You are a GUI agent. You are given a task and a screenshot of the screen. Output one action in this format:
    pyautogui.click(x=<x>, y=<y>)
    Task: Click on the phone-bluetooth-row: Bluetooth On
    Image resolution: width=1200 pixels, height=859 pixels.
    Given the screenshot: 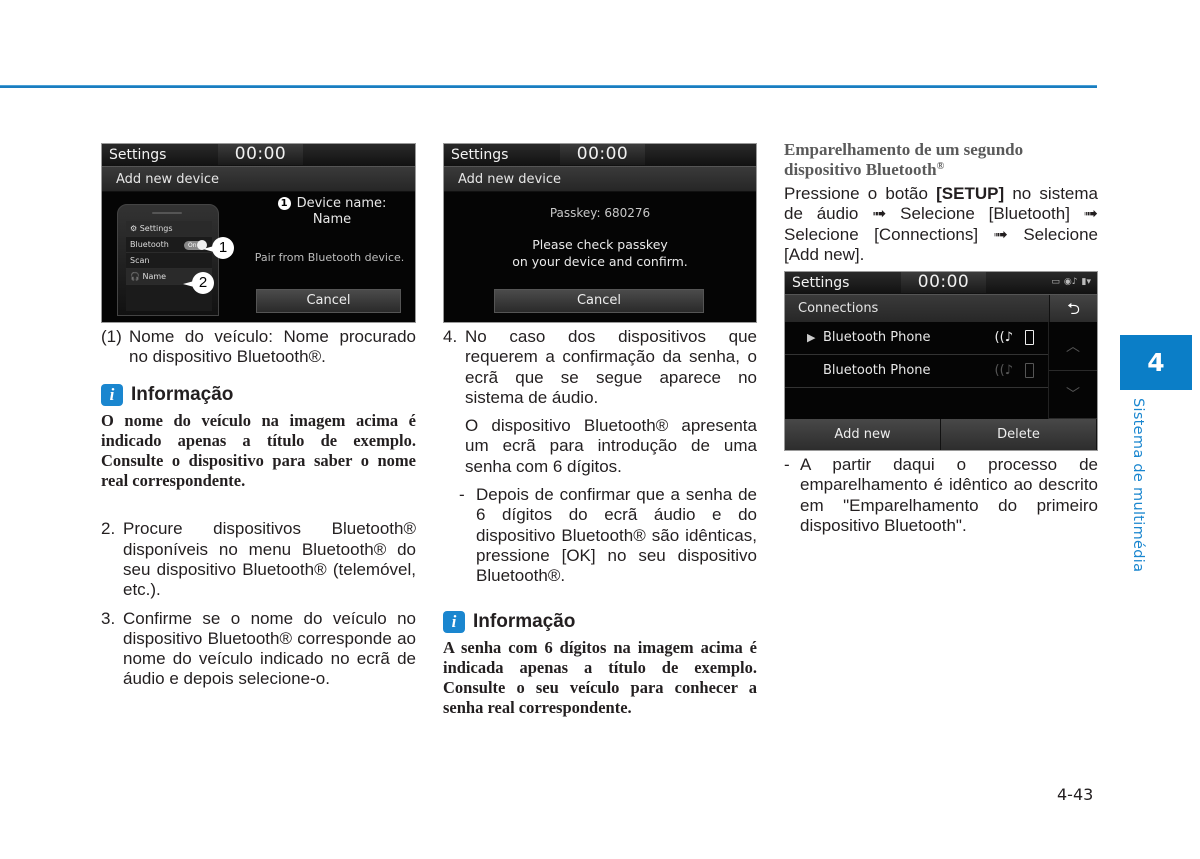 What is the action you would take?
    pyautogui.click(x=169, y=245)
    